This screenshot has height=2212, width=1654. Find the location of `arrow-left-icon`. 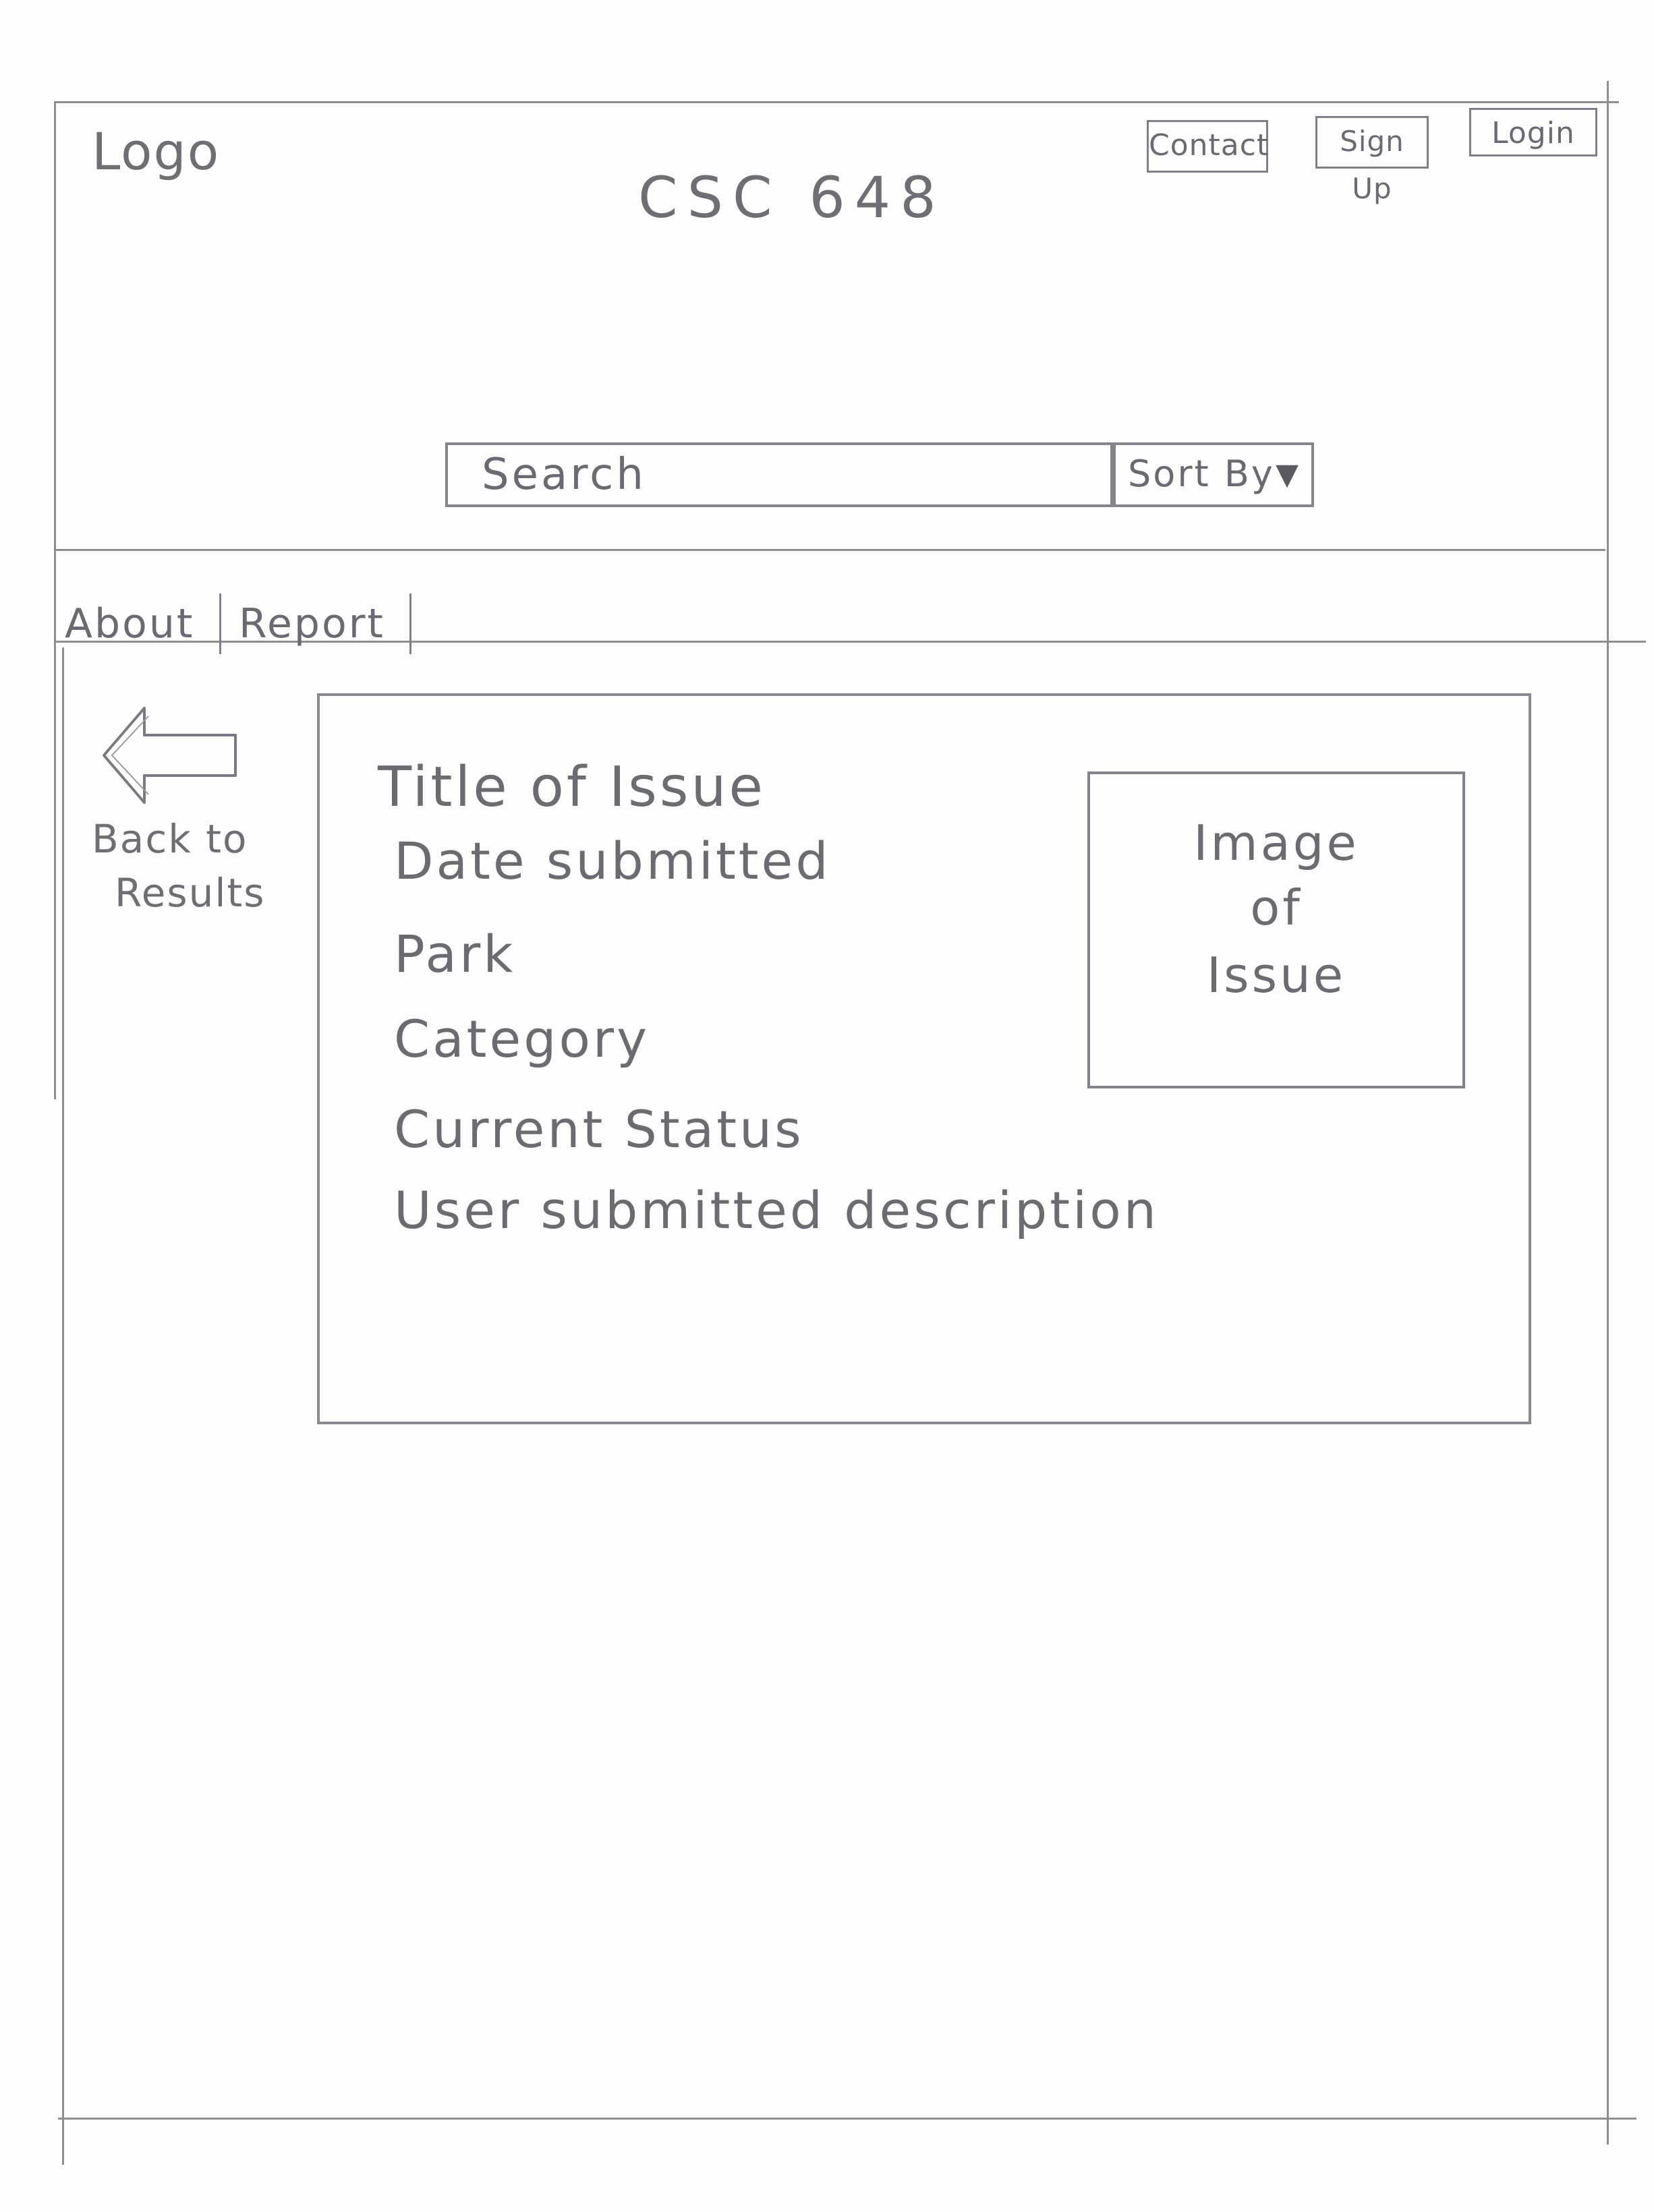

arrow-left-icon is located at coordinates (170, 755).